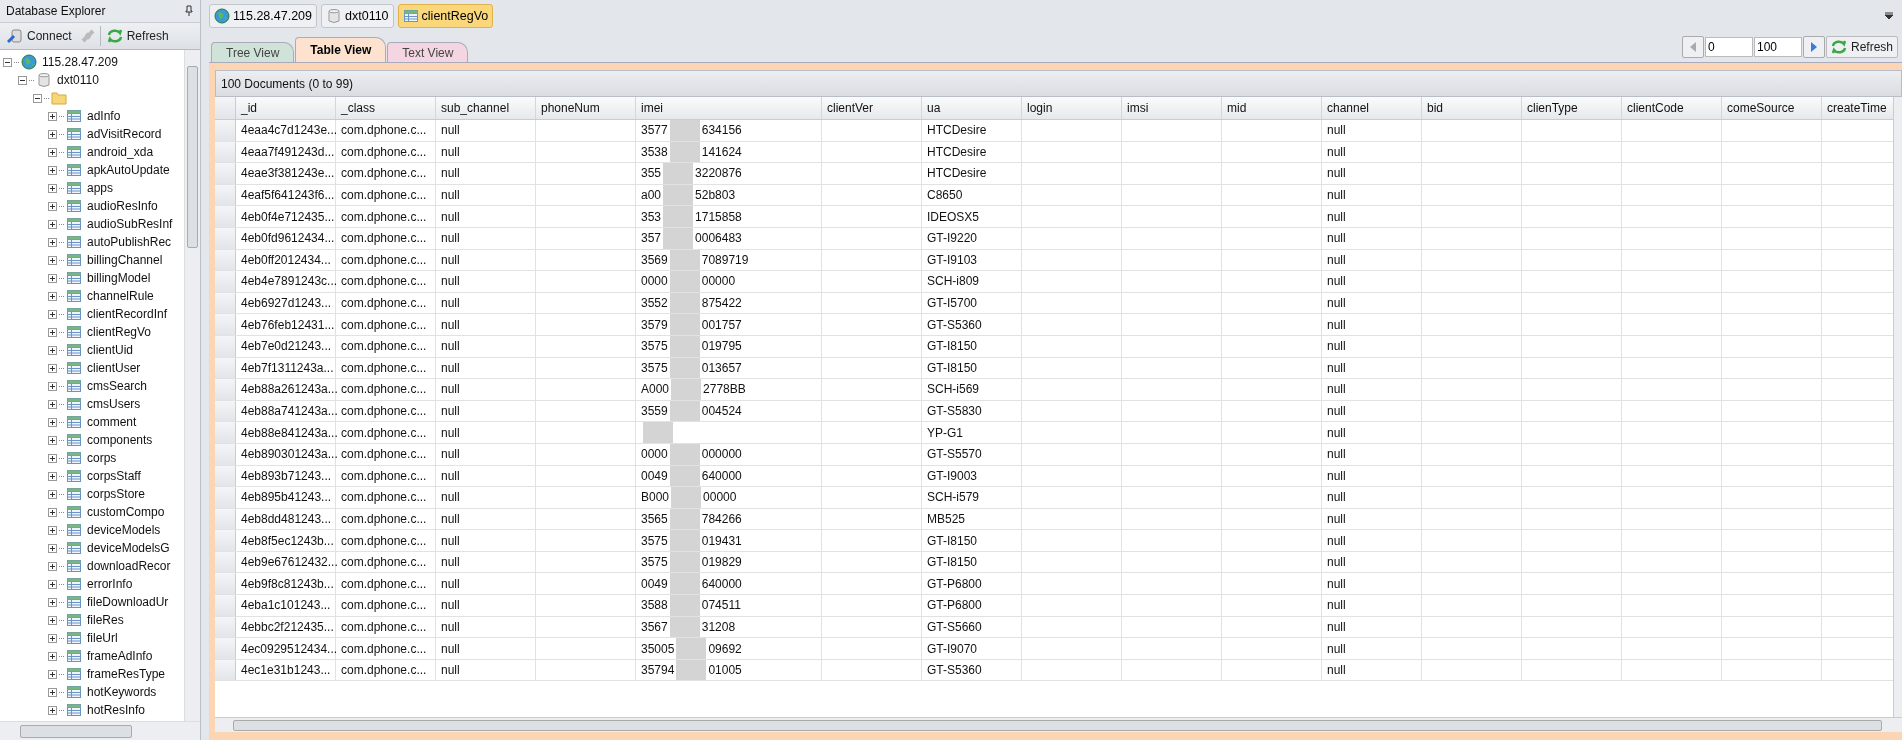 The image size is (1902, 740). I want to click on column-header: ua, so click(972, 108).